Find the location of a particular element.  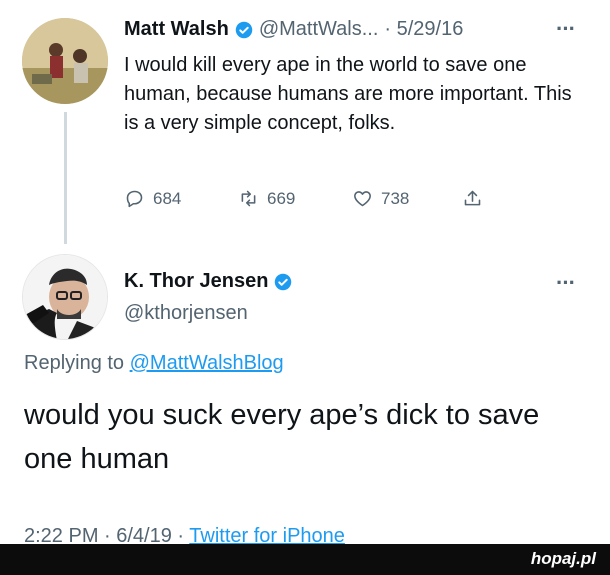

avatar-matt-walsh is located at coordinates (65, 61).